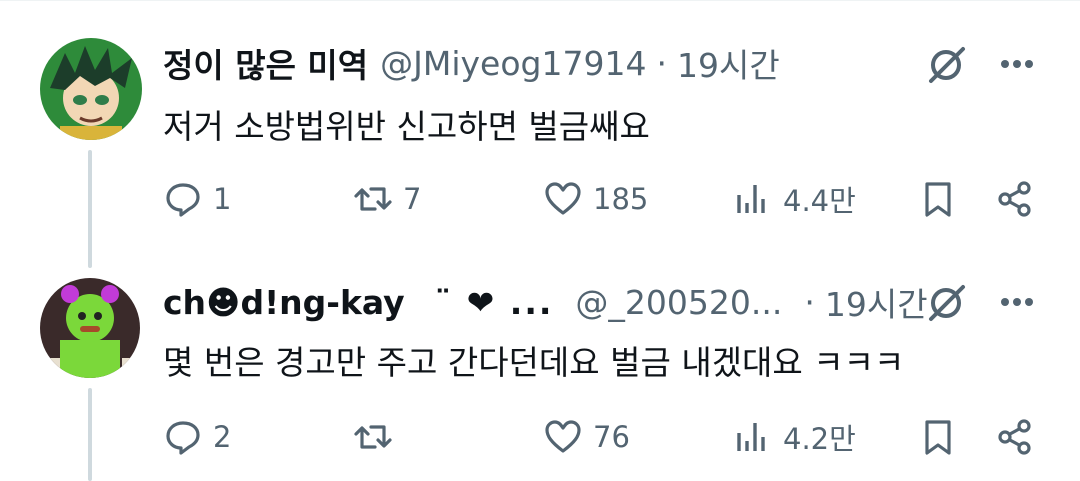  What do you see at coordinates (534, 362) in the screenshot?
I see `tweet-text: 몇 번은 경고만 주고 간다던데요 벌금 내겠대요 ㅋㅋㅋ` at bounding box center [534, 362].